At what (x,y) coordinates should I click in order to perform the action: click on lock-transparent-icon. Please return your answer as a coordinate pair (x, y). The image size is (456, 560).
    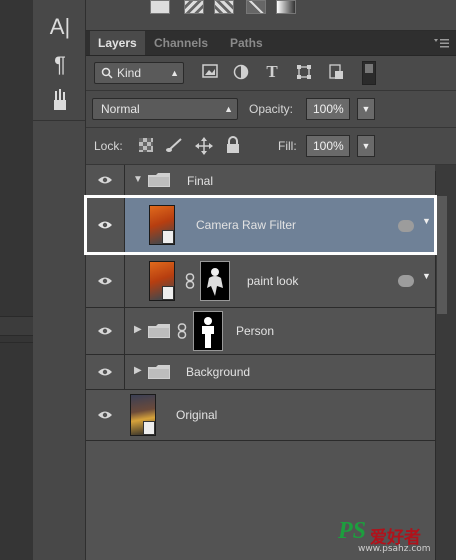
    Looking at the image, I should click on (146, 147).